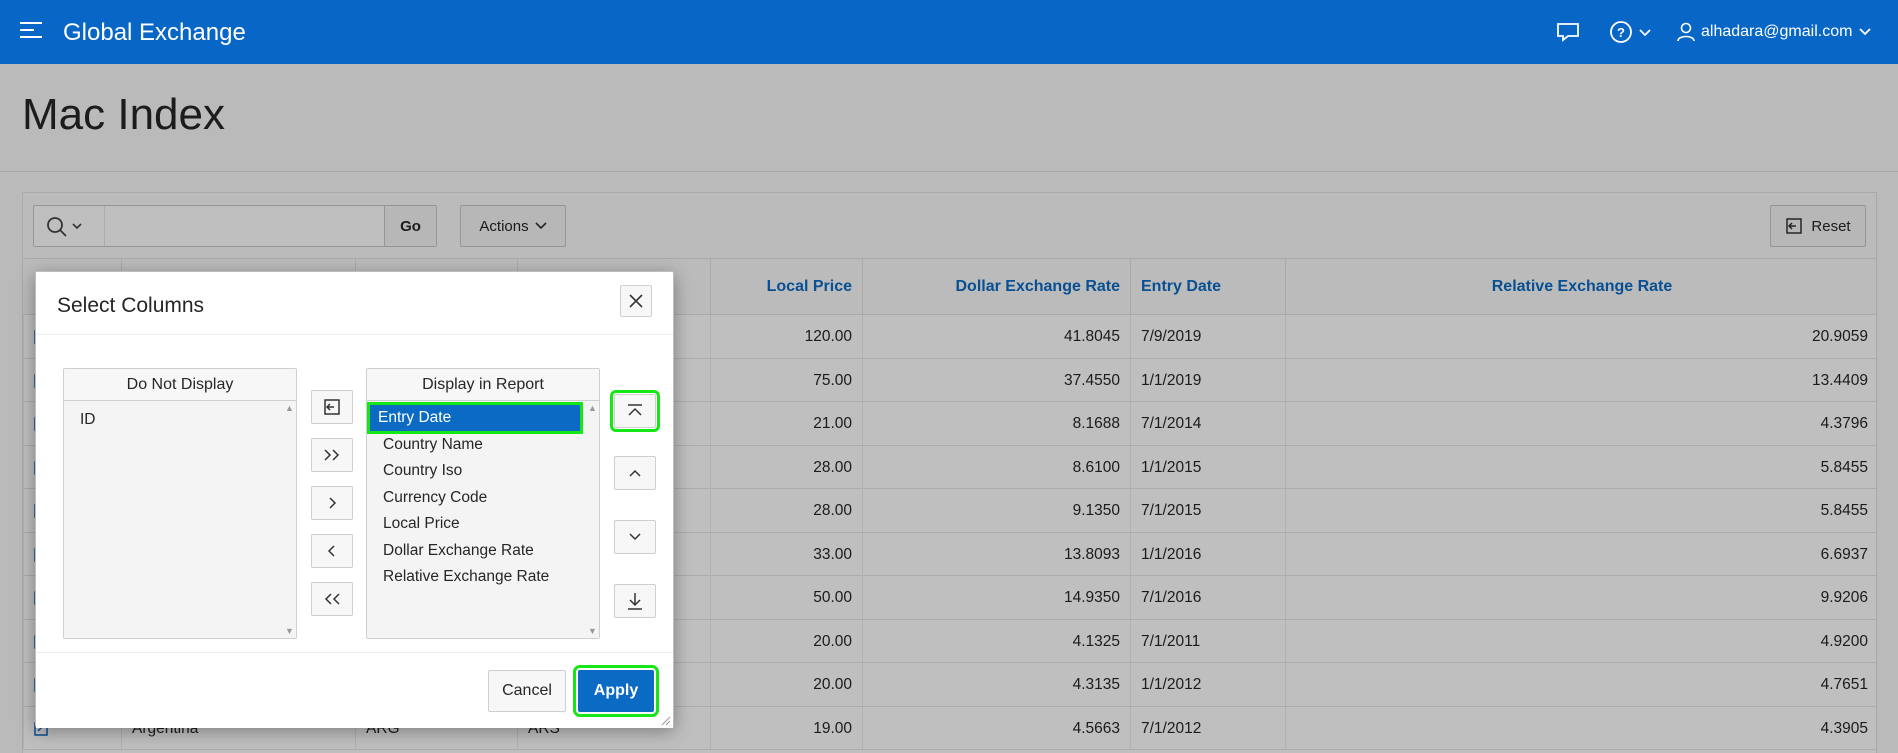  What do you see at coordinates (131, 305) in the screenshot?
I see `dialog-title: Select Columns` at bounding box center [131, 305].